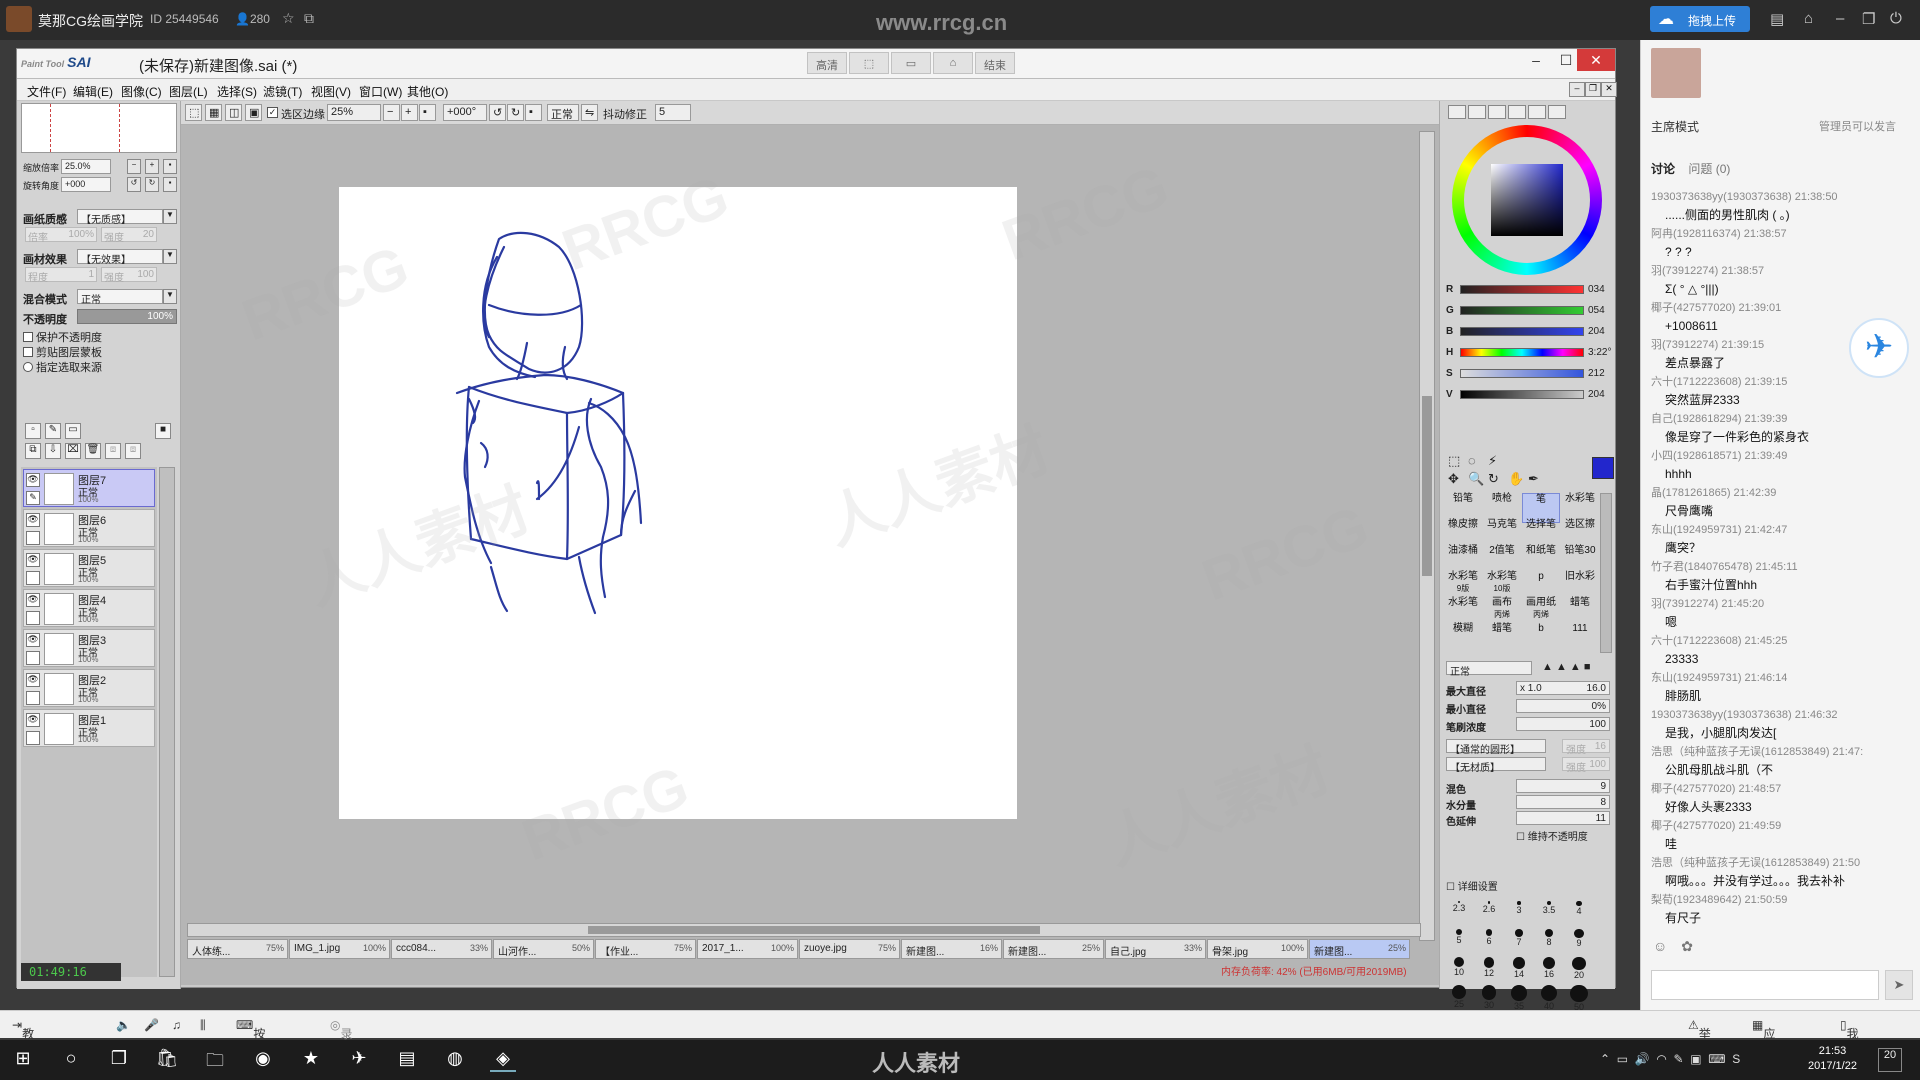  What do you see at coordinates (1489, 967) in the screenshot?
I see `brush-size-preset: 12` at bounding box center [1489, 967].